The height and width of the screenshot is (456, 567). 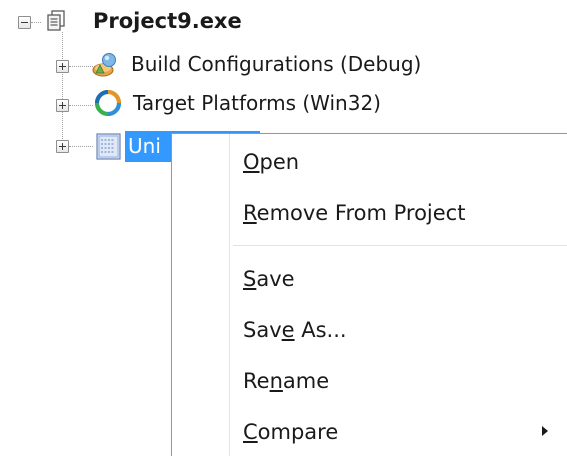 I want to click on menu-item-open: Open, so click(x=369, y=162).